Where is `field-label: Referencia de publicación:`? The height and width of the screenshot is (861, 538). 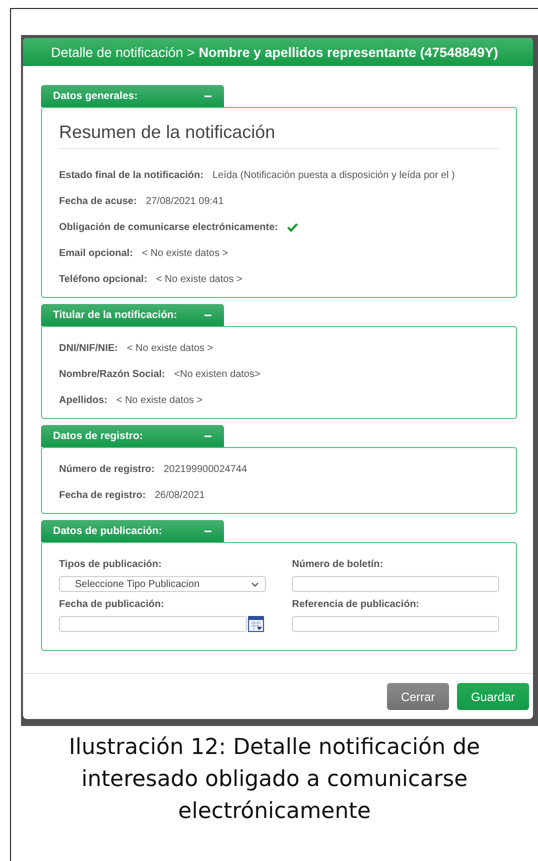
field-label: Referencia de publicación: is located at coordinates (356, 604).